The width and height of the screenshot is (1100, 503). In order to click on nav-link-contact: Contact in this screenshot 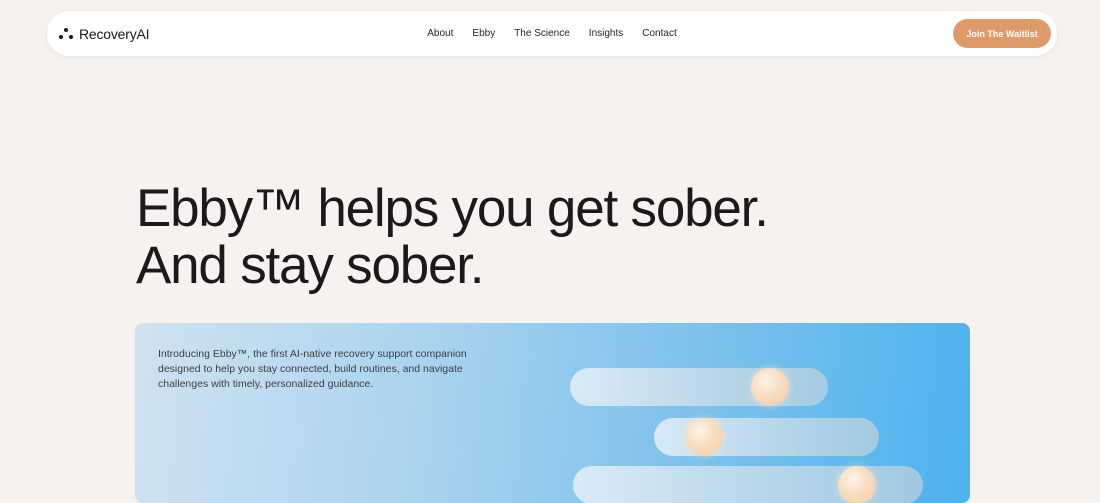, I will do `click(659, 33)`.